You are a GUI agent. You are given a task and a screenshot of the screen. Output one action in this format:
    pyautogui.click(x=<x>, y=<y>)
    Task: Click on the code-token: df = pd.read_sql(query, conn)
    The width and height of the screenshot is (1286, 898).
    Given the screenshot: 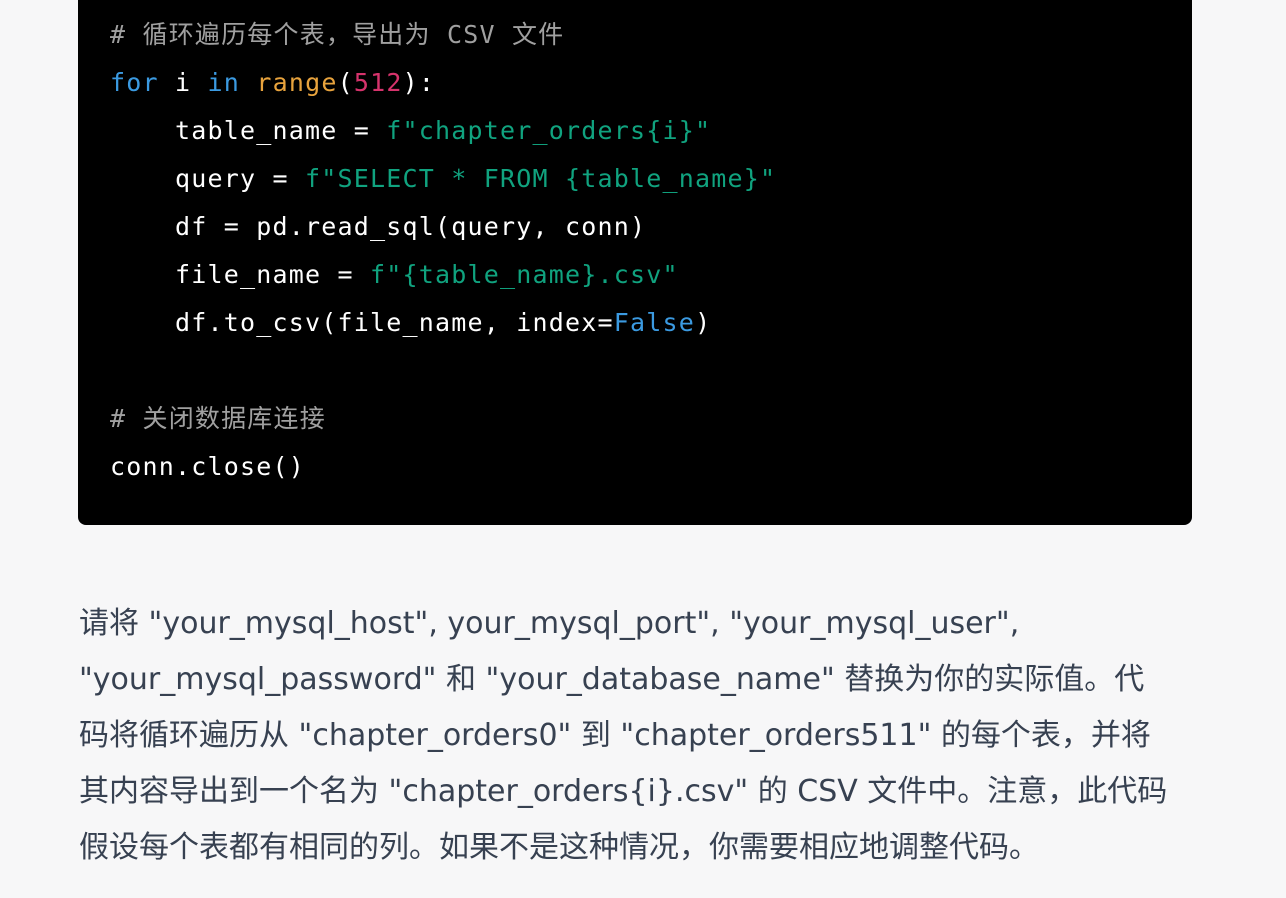 What is the action you would take?
    pyautogui.click(x=378, y=226)
    